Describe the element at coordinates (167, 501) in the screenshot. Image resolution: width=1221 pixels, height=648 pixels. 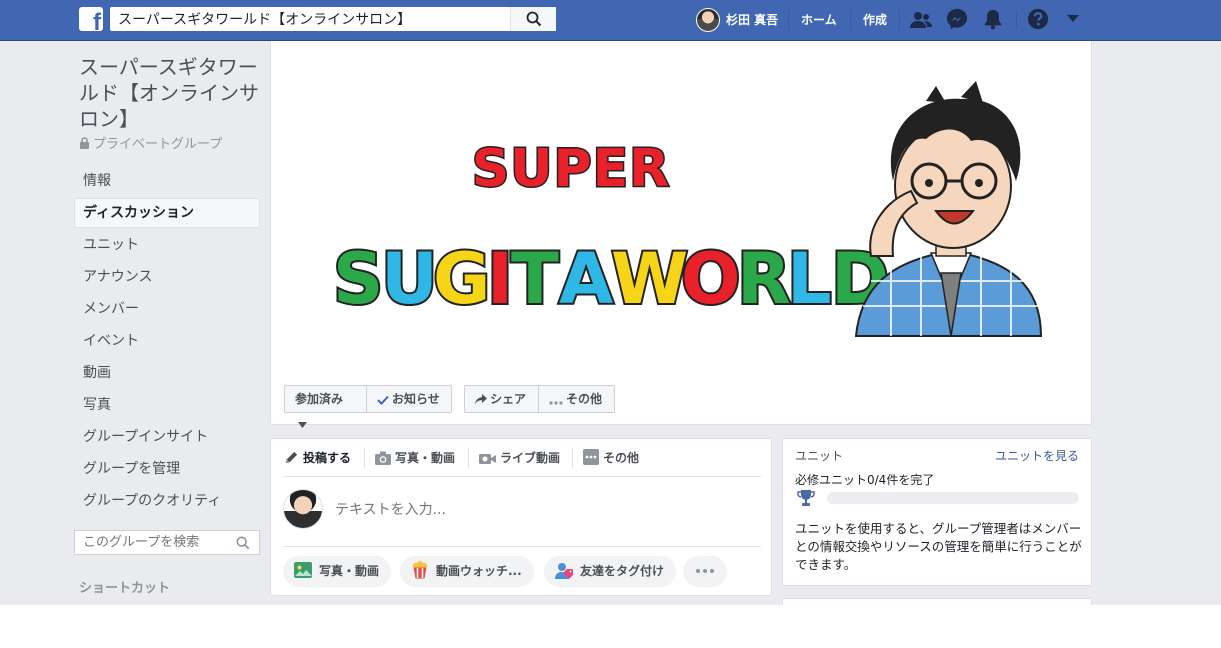
I see `sidebar-item-group-quality: グループのクオリティ` at that location.